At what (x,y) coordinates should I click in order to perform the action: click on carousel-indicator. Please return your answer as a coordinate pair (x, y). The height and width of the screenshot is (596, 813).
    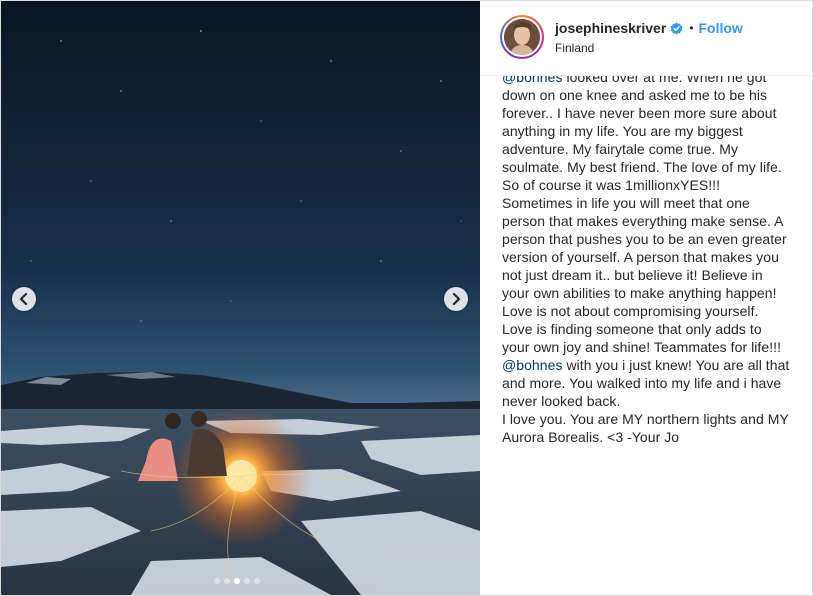
    Looking at the image, I should click on (237, 581).